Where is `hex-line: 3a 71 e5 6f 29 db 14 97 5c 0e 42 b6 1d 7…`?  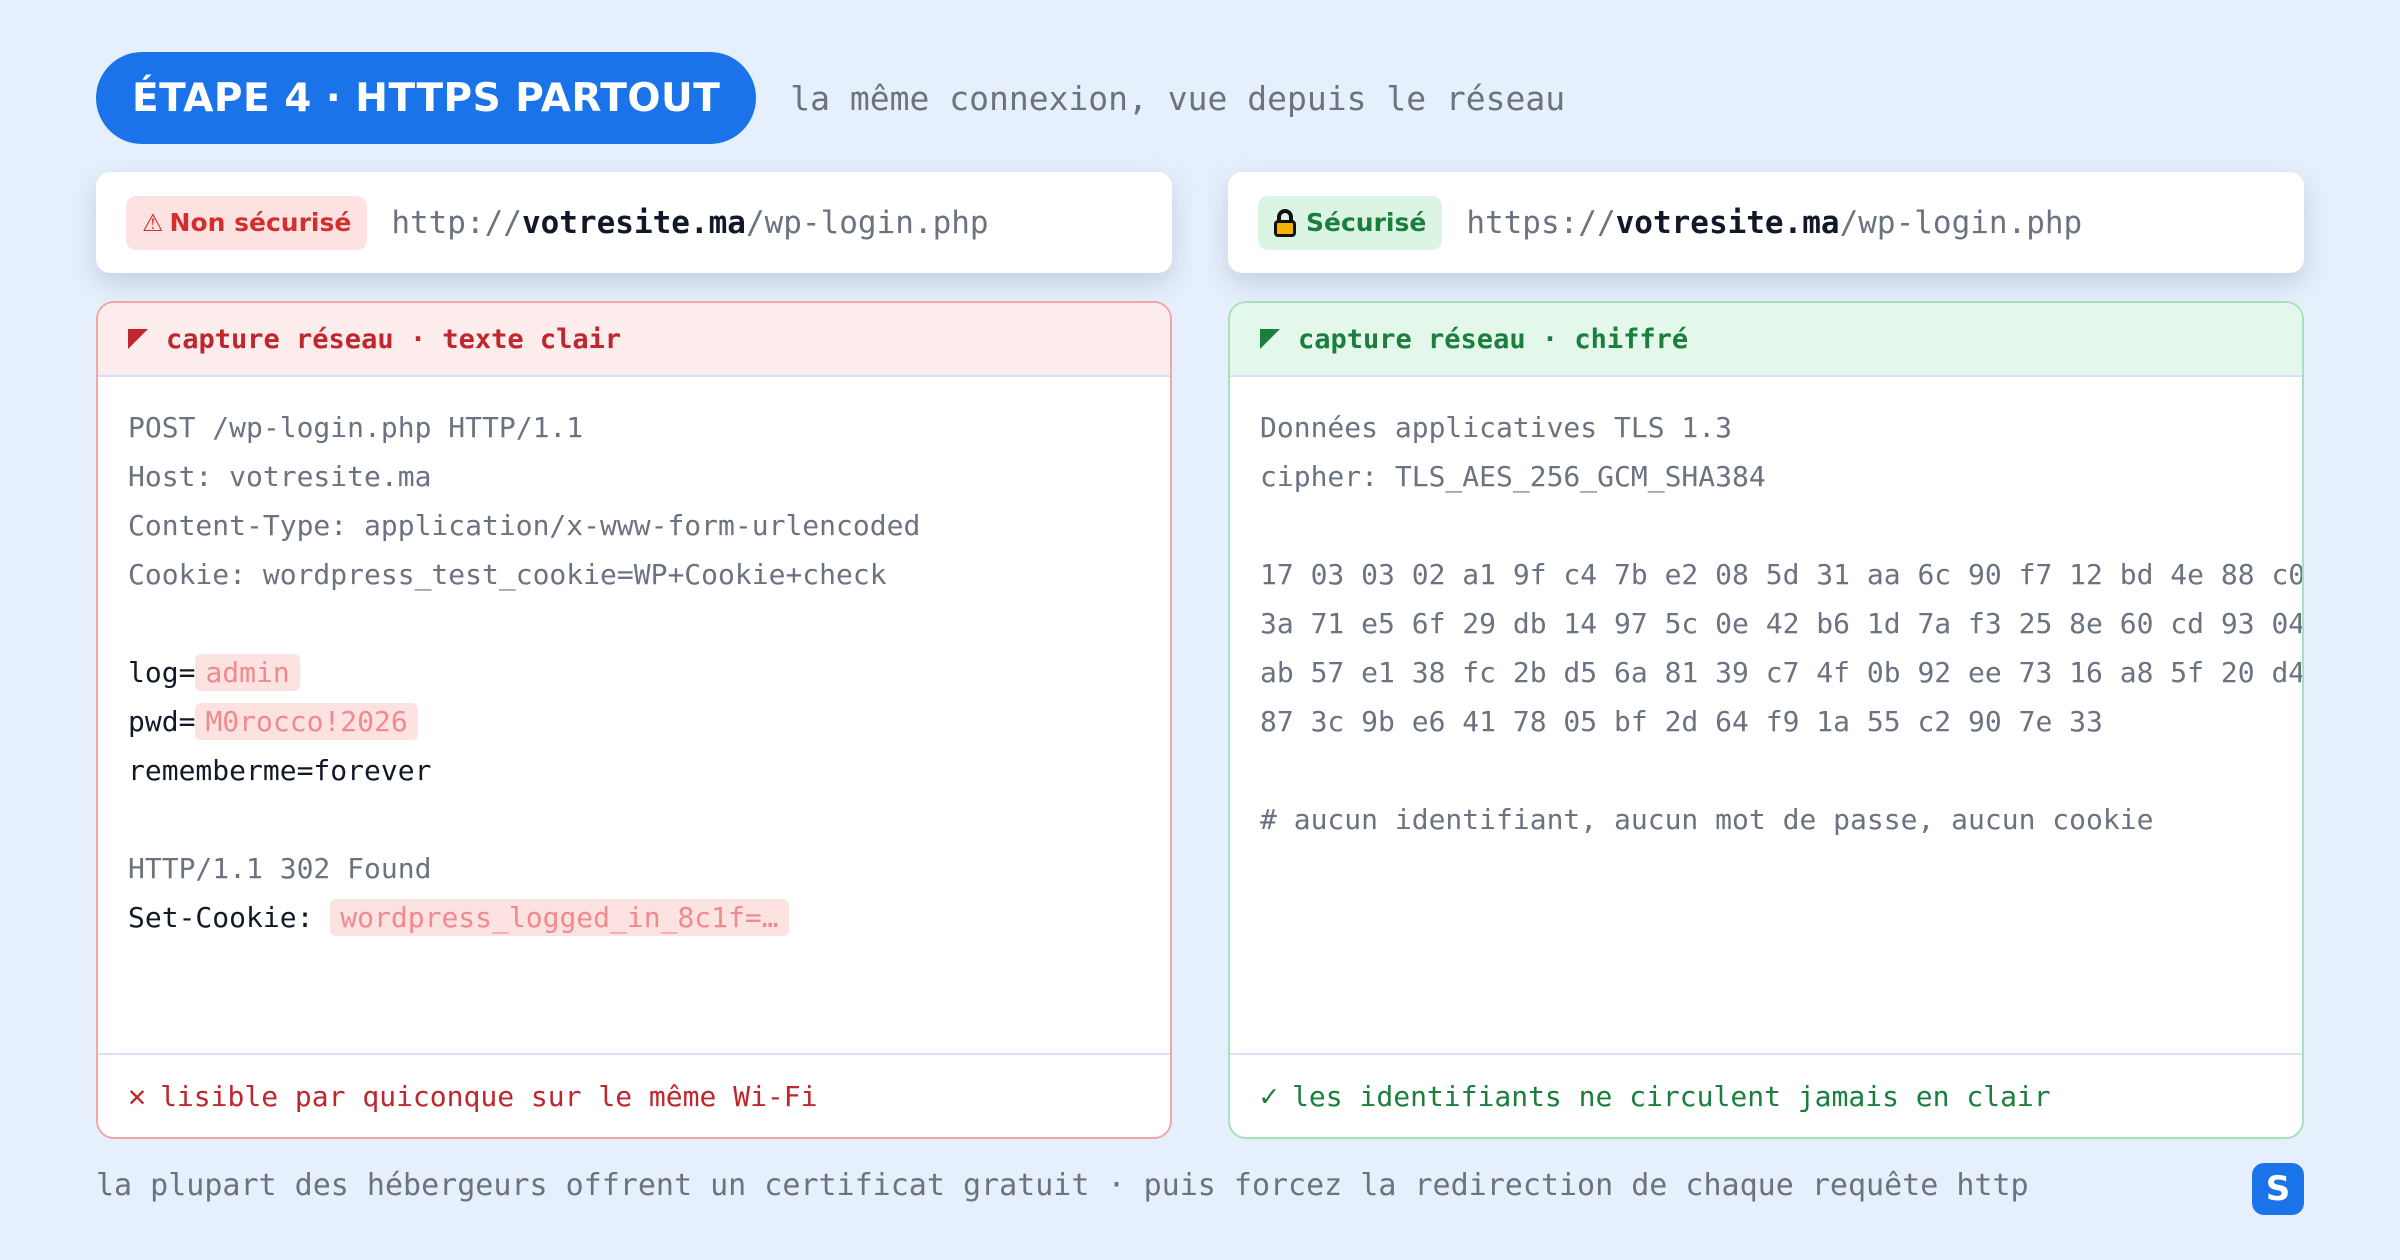
hex-line: 3a 71 e5 6f 29 db 14 97 5c 0e 42 b6 1d 7… is located at coordinates (1782, 623).